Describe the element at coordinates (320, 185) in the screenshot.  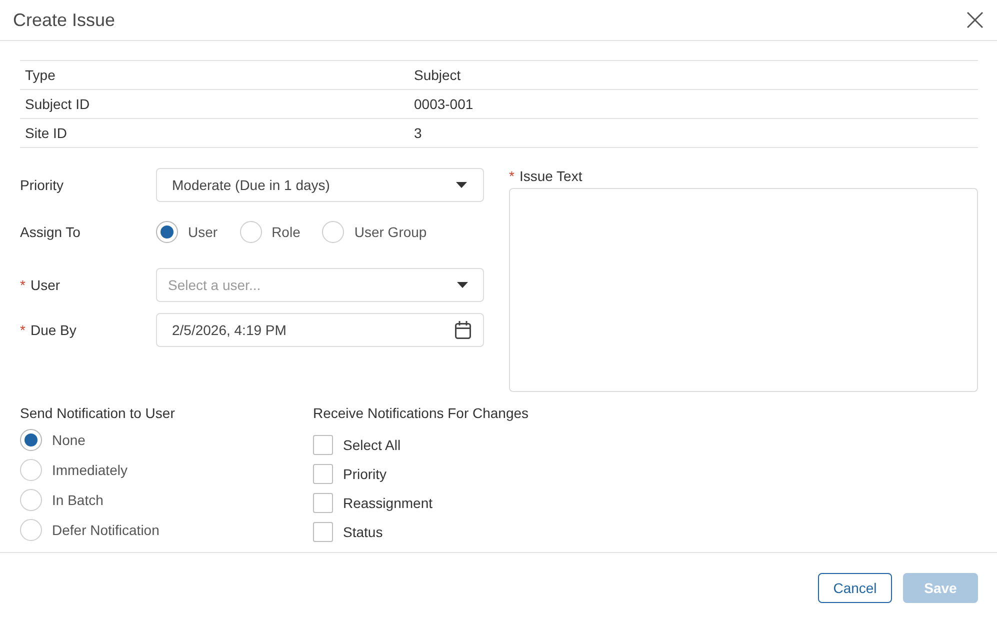
I see `priority-select: Moderate (Due in 1 days)` at that location.